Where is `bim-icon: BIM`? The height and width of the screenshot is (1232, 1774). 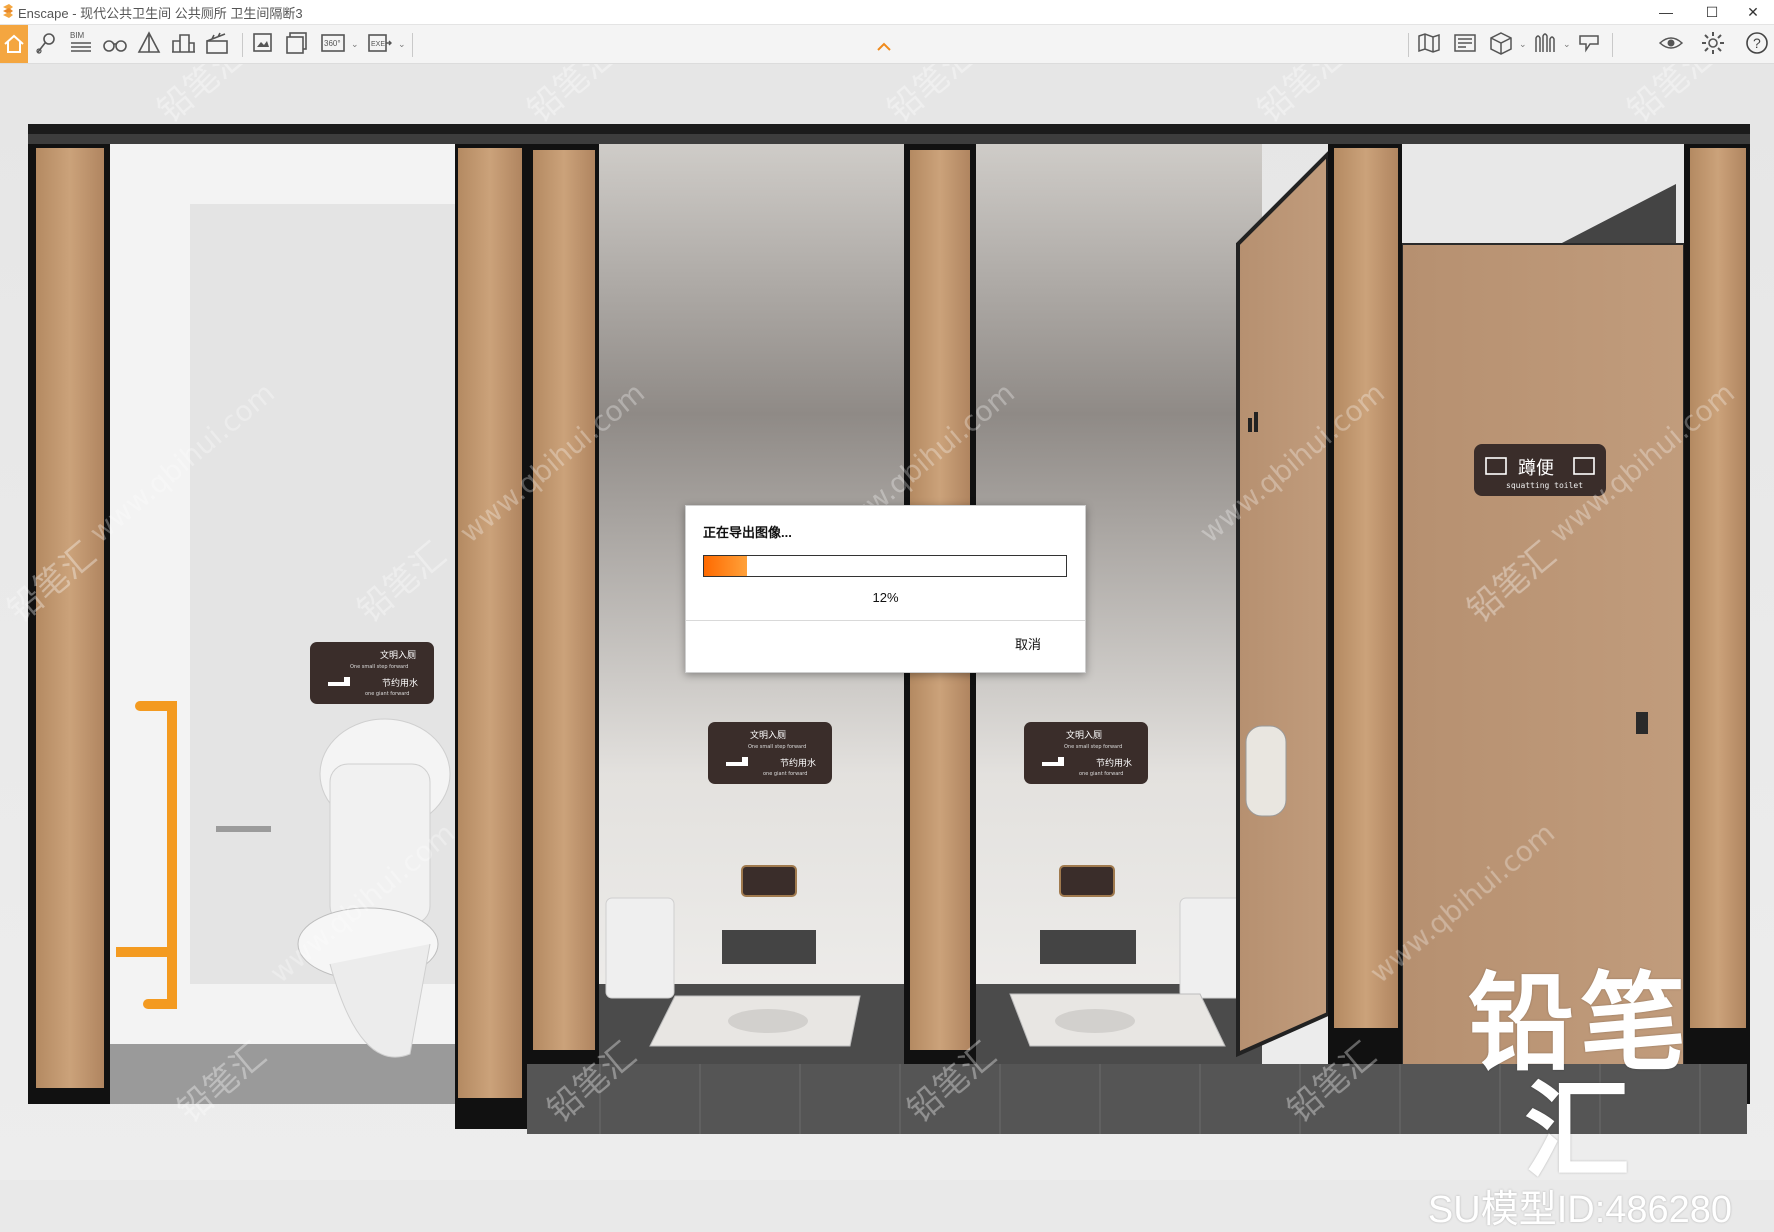
bim-icon: BIM is located at coordinates (80, 41).